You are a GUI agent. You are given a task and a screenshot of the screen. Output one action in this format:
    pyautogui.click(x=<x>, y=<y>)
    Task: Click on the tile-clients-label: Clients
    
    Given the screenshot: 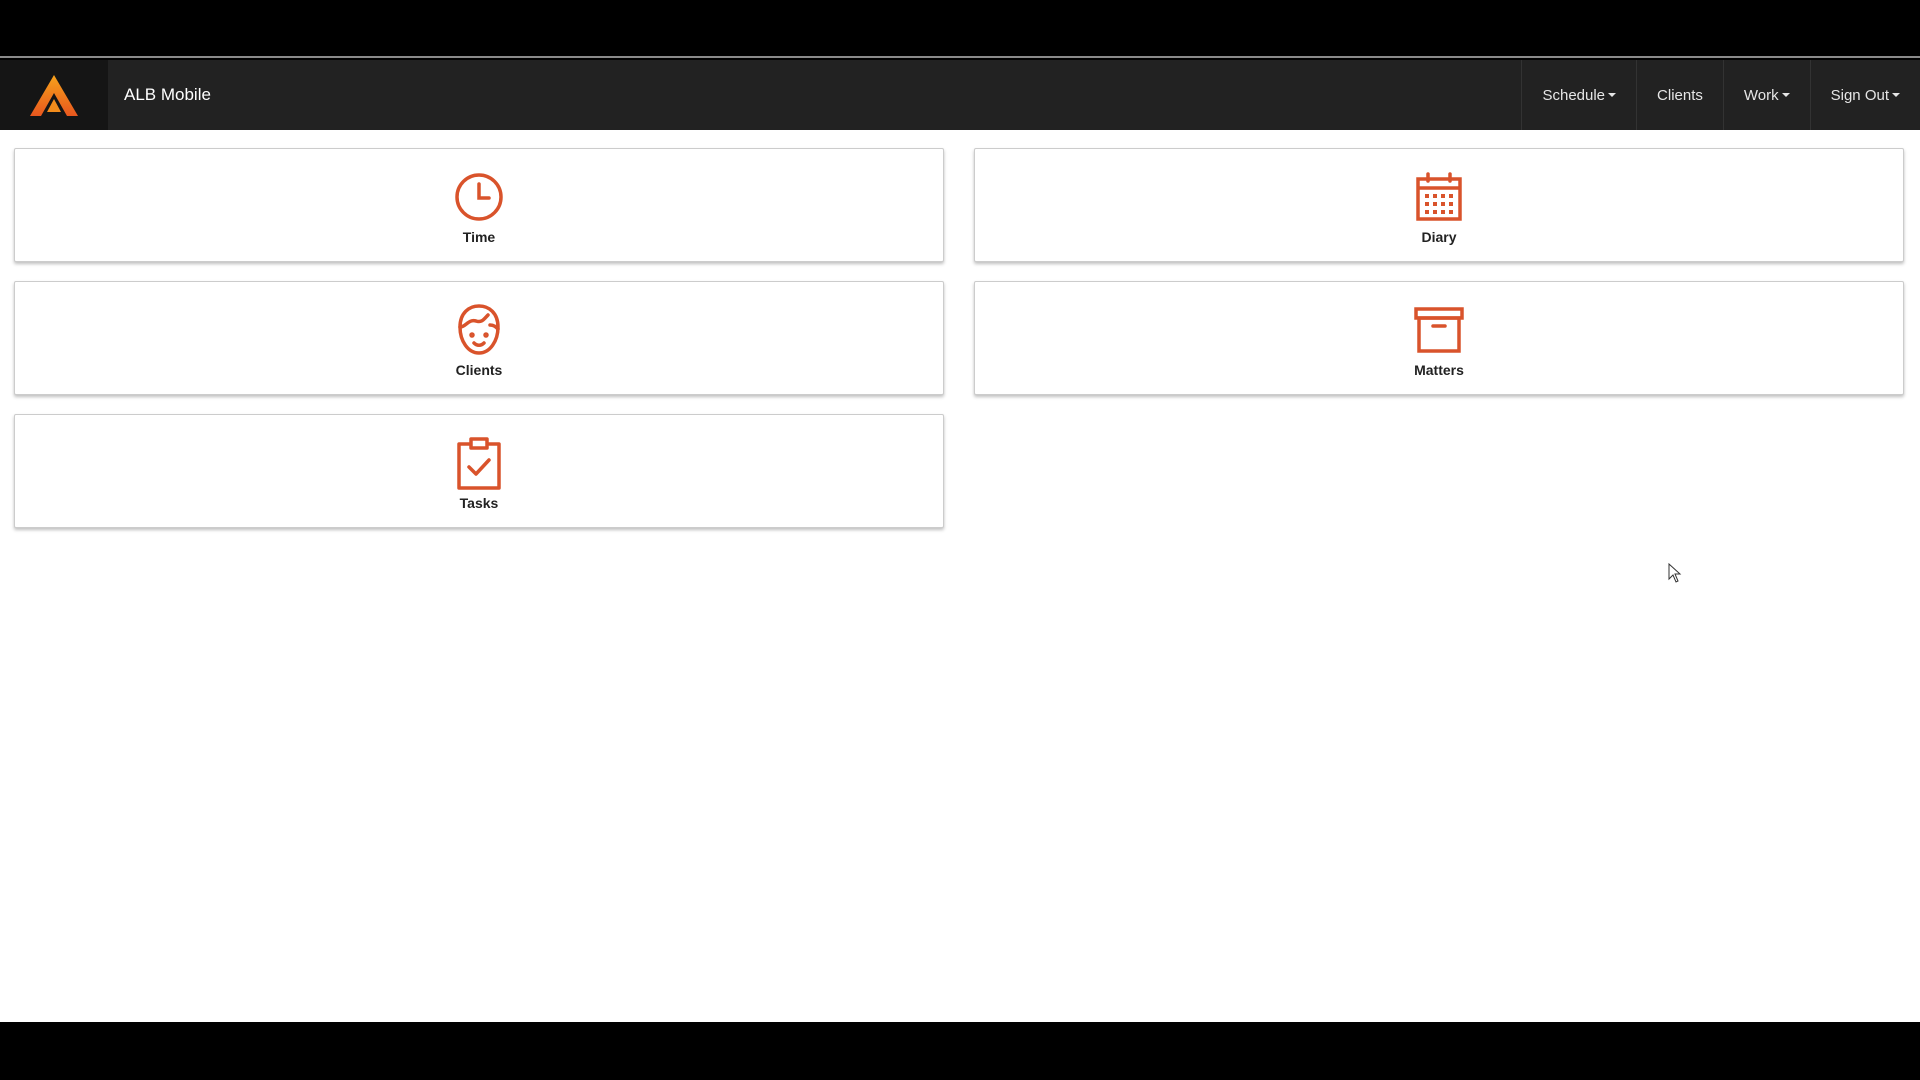 What is the action you would take?
    pyautogui.click(x=479, y=370)
    